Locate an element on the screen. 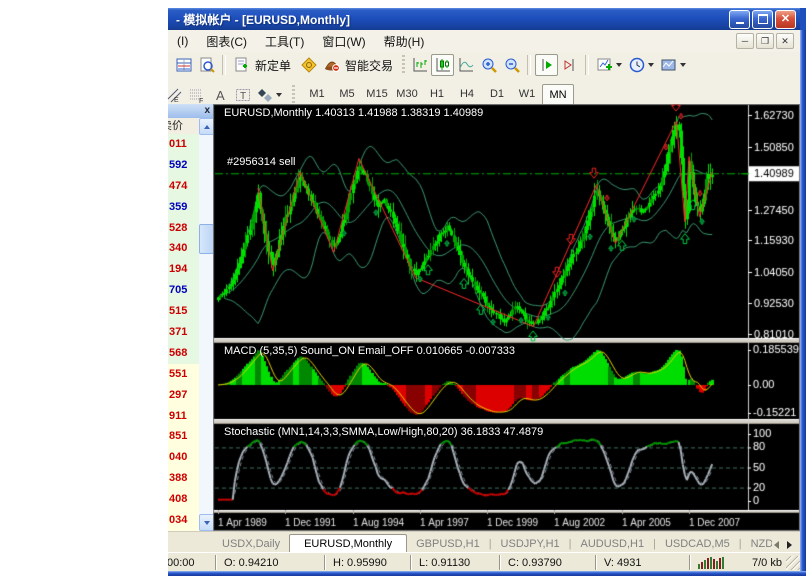  close-button: ✕ is located at coordinates (785, 19).